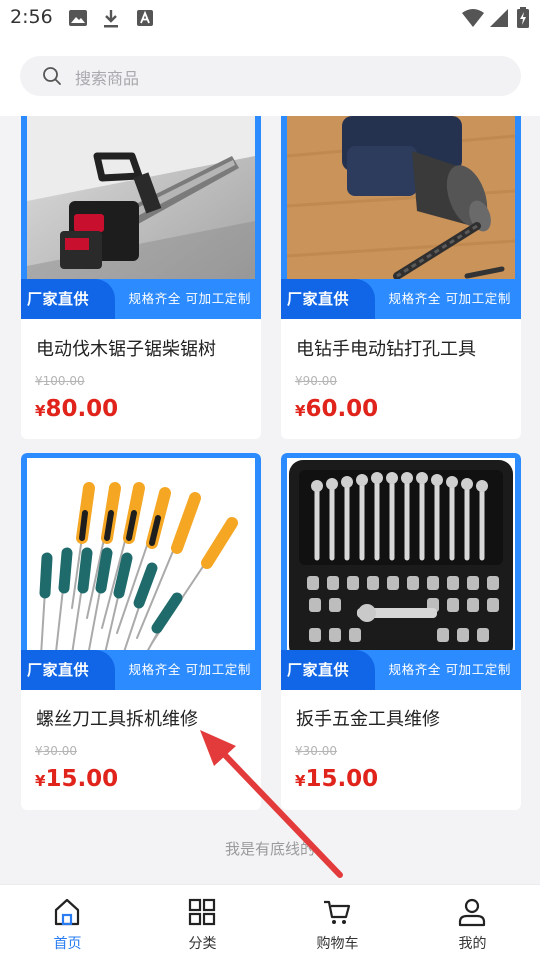 This screenshot has width=540, height=960. I want to click on text-a-icon, so click(145, 18).